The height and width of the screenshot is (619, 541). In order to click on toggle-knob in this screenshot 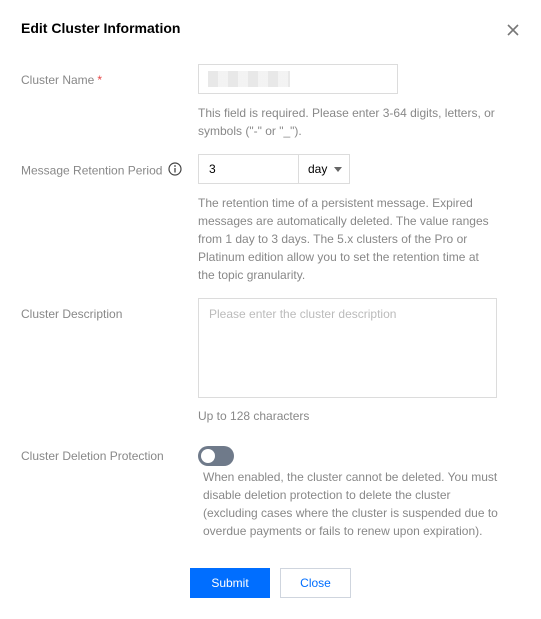, I will do `click(208, 456)`.